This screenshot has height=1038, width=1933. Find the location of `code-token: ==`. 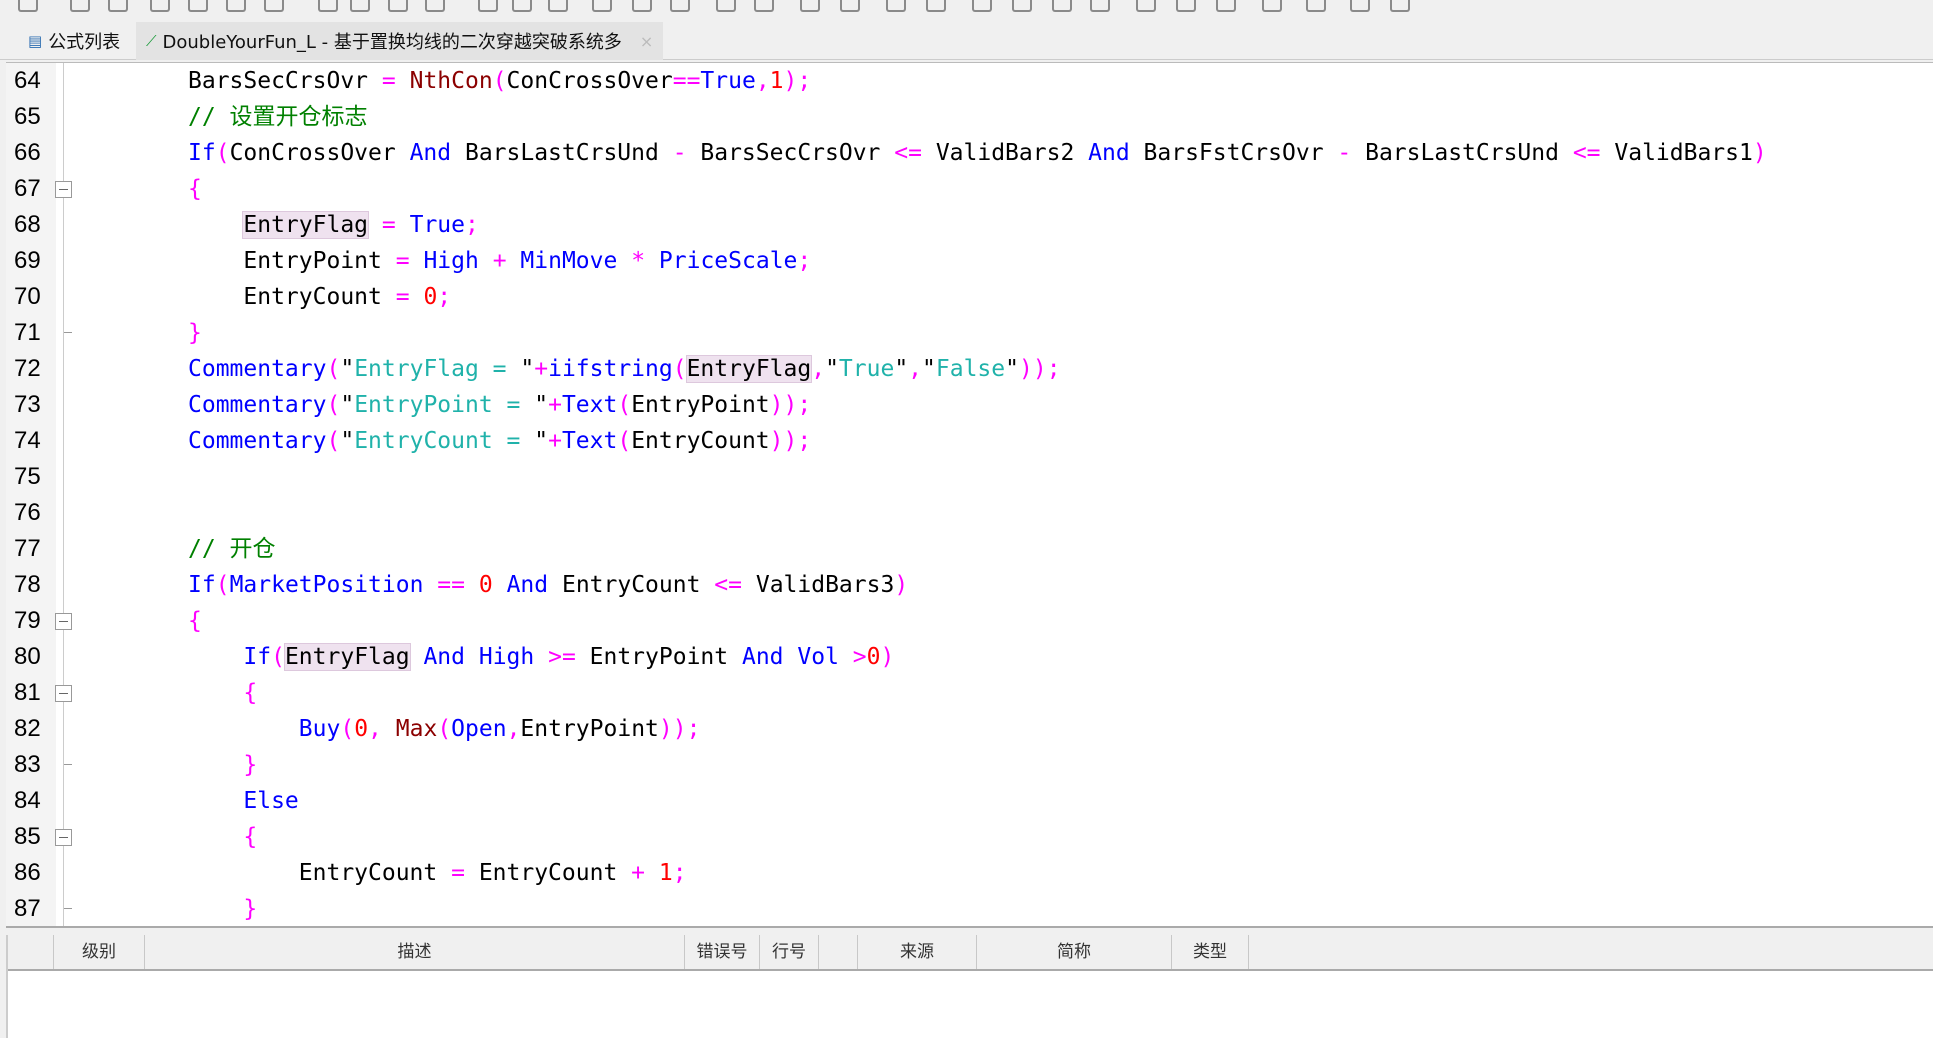

code-token: == is located at coordinates (451, 585).